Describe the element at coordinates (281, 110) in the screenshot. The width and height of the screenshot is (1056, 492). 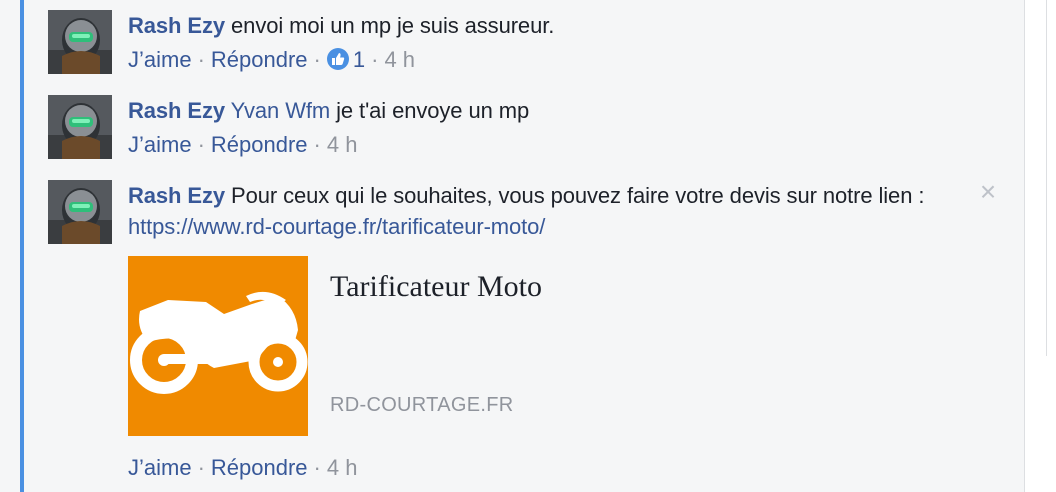
I see `mention-link: Yvan Wfm` at that location.